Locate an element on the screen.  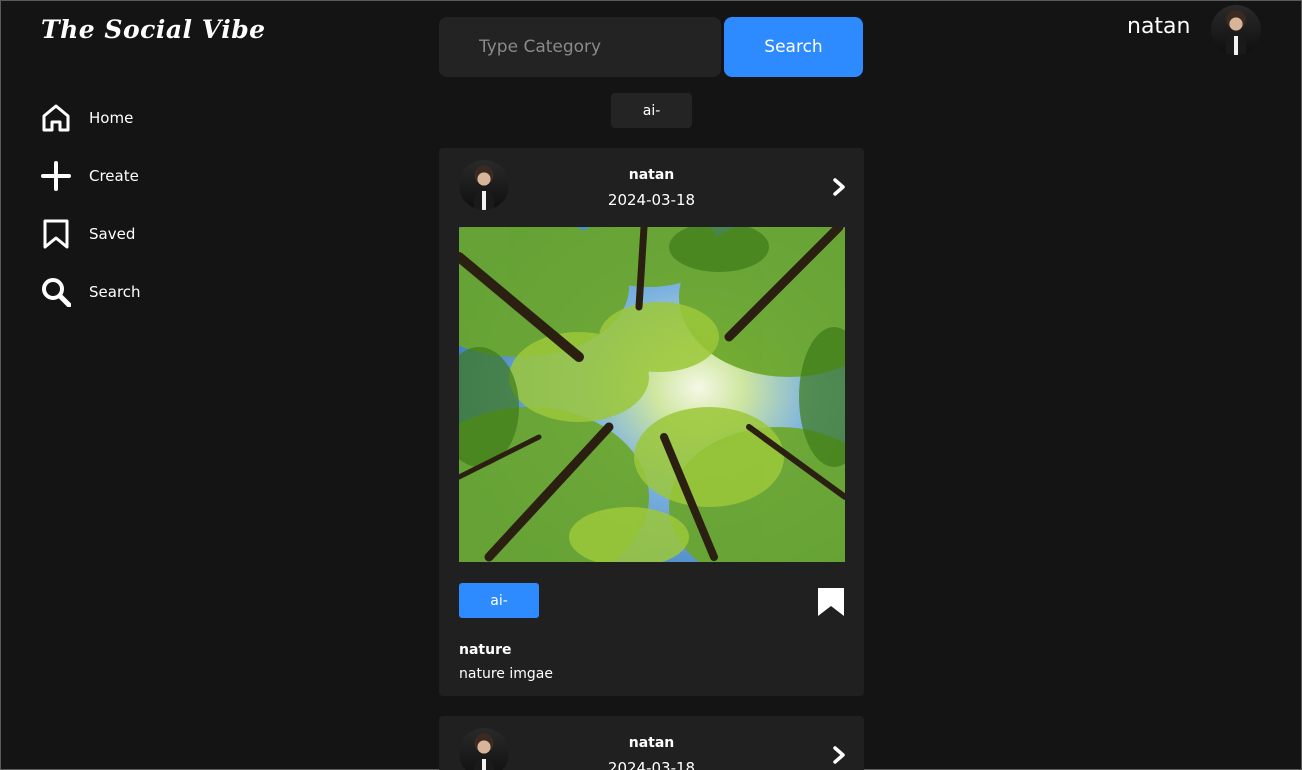
post-card: natan 2024-03-18 is located at coordinates (651, 743).